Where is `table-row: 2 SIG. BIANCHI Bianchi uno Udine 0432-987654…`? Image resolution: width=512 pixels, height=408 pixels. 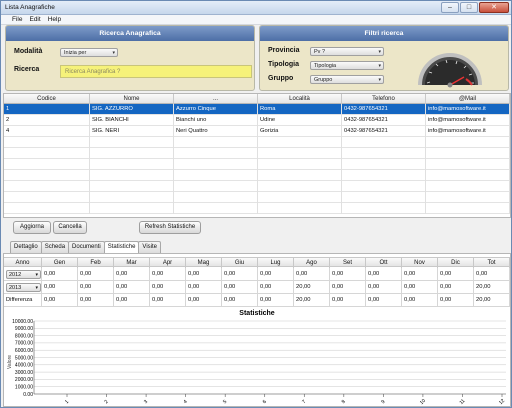 table-row: 2 SIG. BIANCHI Bianchi uno Udine 0432-987654… is located at coordinates (257, 120).